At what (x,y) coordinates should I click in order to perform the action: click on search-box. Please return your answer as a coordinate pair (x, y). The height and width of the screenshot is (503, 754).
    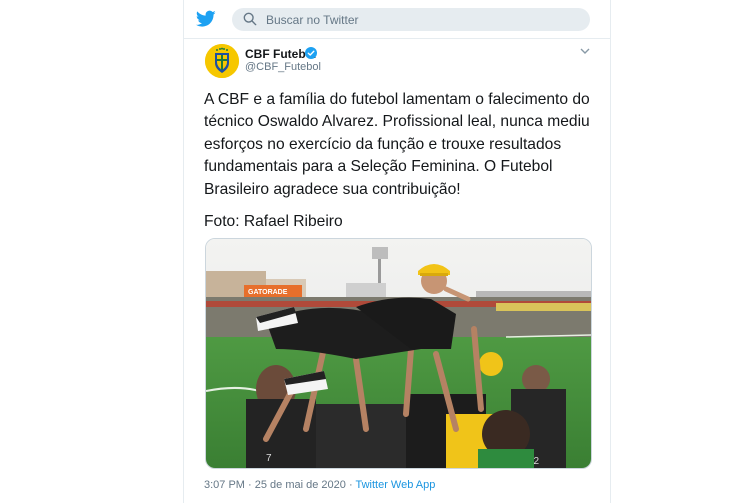
    Looking at the image, I should click on (411, 19).